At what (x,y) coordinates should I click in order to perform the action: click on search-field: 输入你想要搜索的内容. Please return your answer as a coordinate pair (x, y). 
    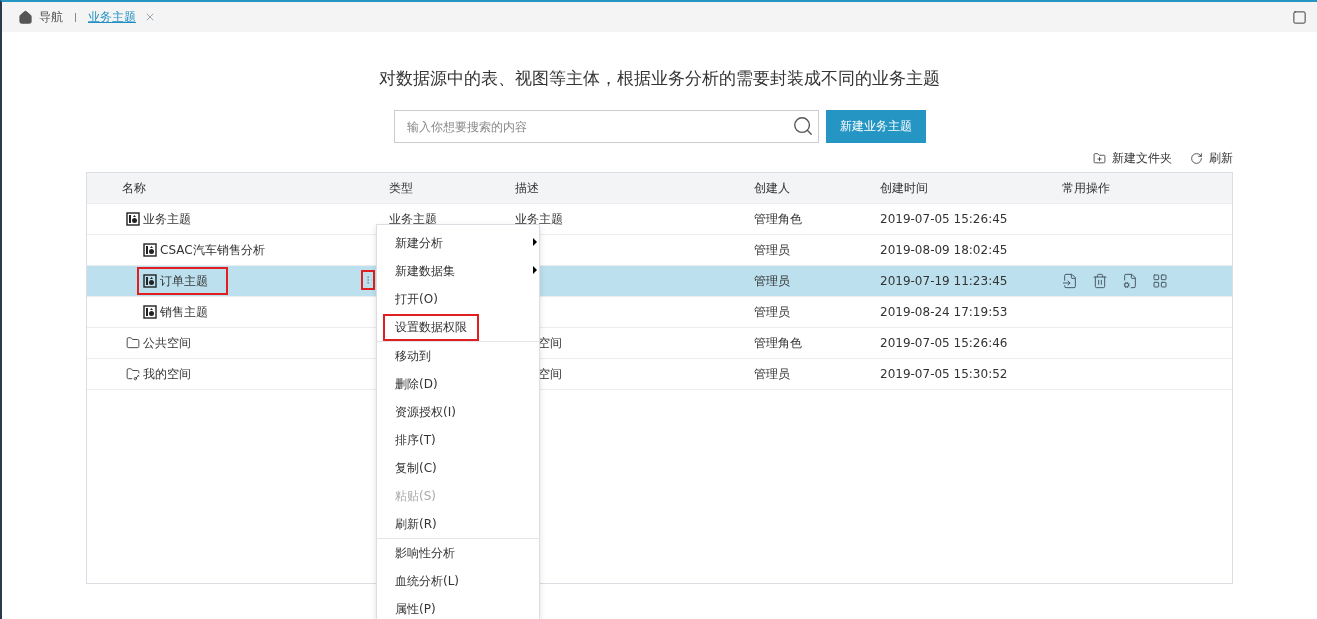
    Looking at the image, I should click on (606, 126).